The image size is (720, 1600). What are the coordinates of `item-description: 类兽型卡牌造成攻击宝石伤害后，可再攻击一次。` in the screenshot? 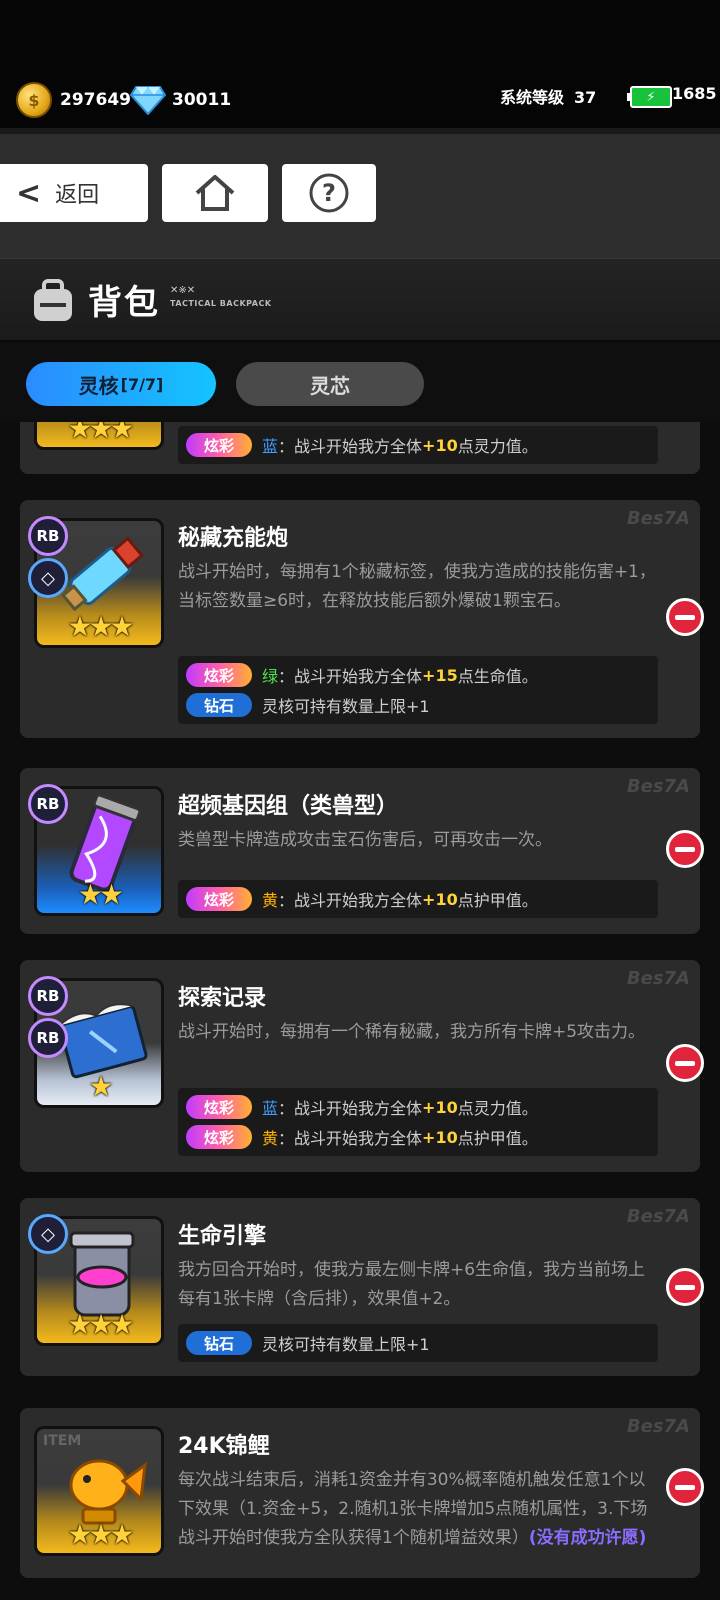 It's located at (365, 840).